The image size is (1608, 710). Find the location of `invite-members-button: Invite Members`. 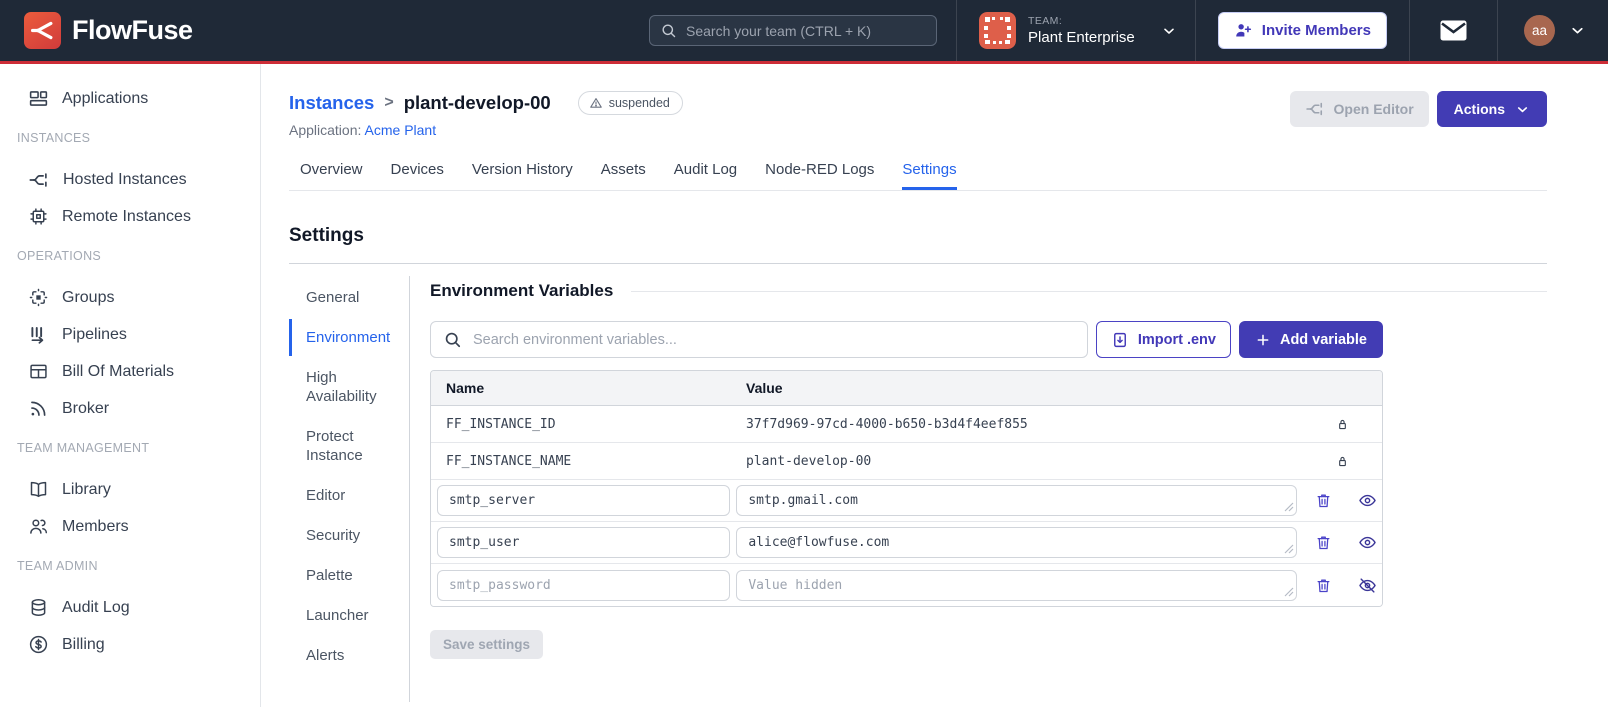

invite-members-button: Invite Members is located at coordinates (1302, 30).